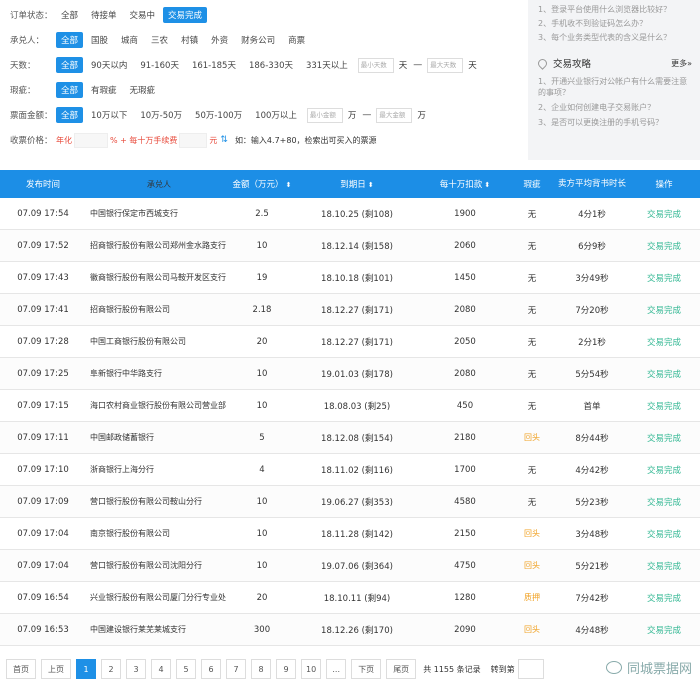 The image size is (700, 691). Describe the element at coordinates (286, 669) in the screenshot. I see `page-number-button: 9` at that location.